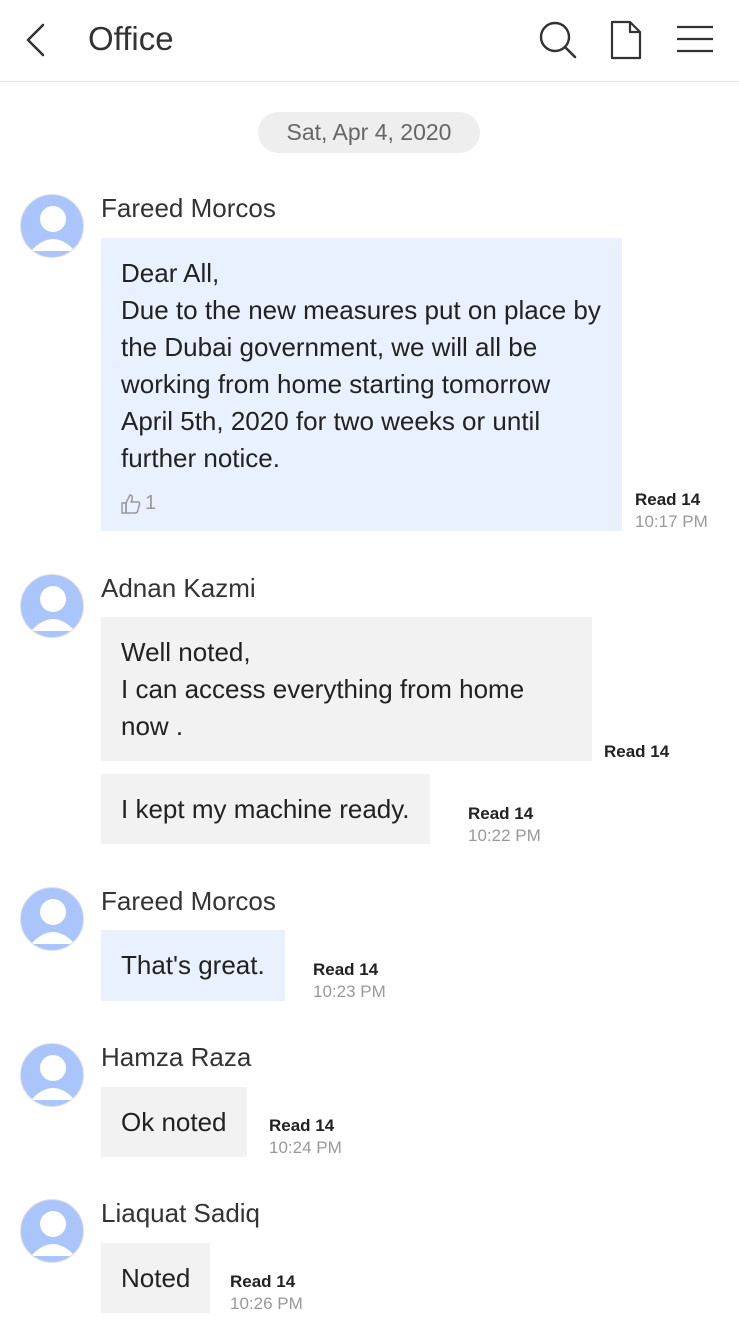  I want to click on message-bubble: That's great., so click(193, 965).